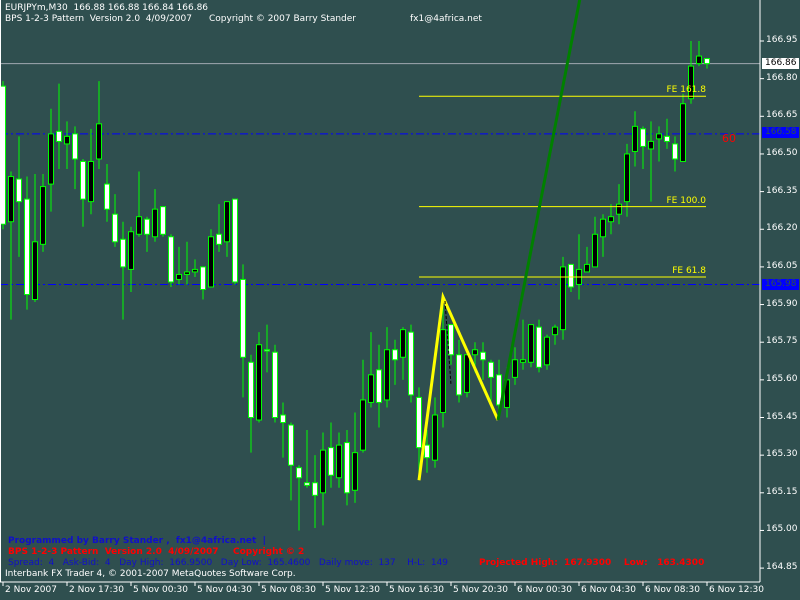 The height and width of the screenshot is (600, 800). I want to click on price-axis-label: 164.85, so click(782, 567).